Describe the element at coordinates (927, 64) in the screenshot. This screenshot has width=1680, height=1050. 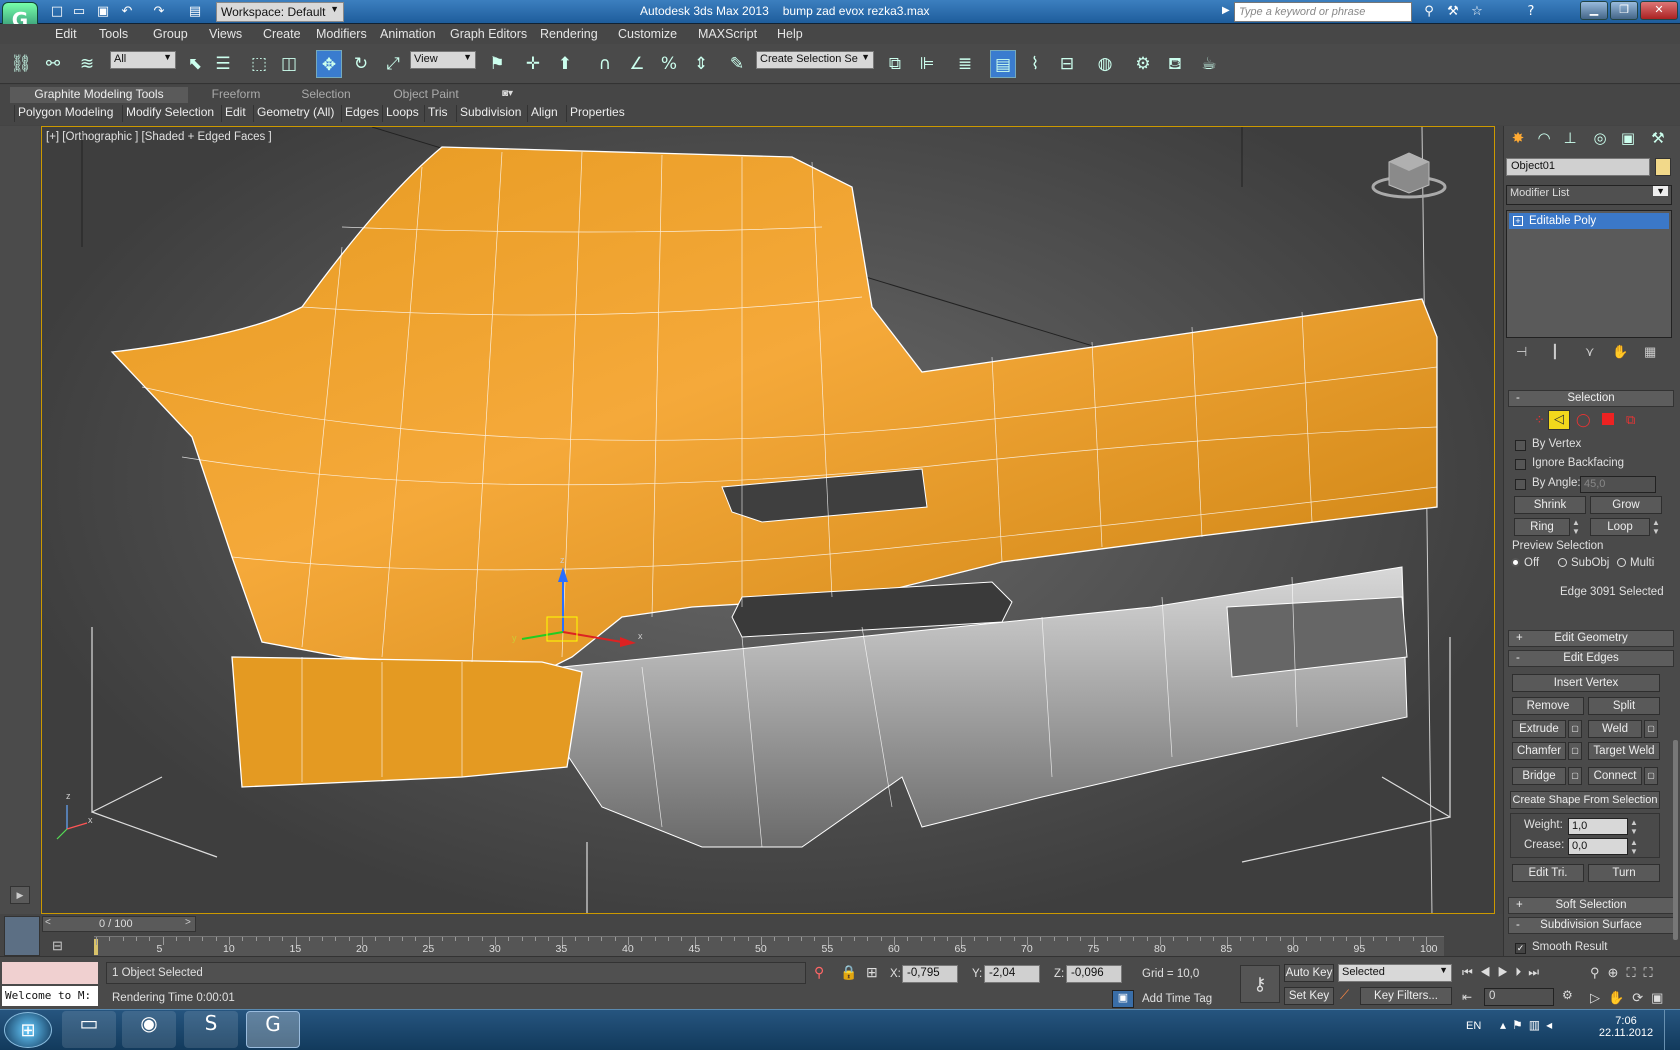
I see `align-icon: ⊫` at that location.